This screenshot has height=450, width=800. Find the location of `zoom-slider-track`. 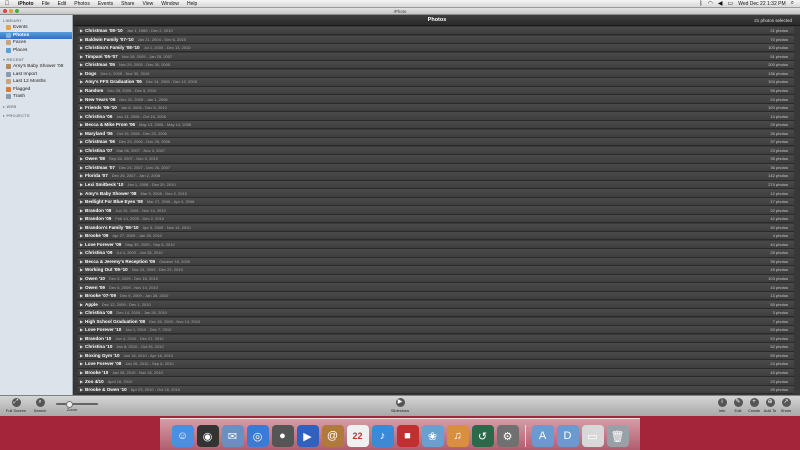

zoom-slider-track is located at coordinates (77, 404).